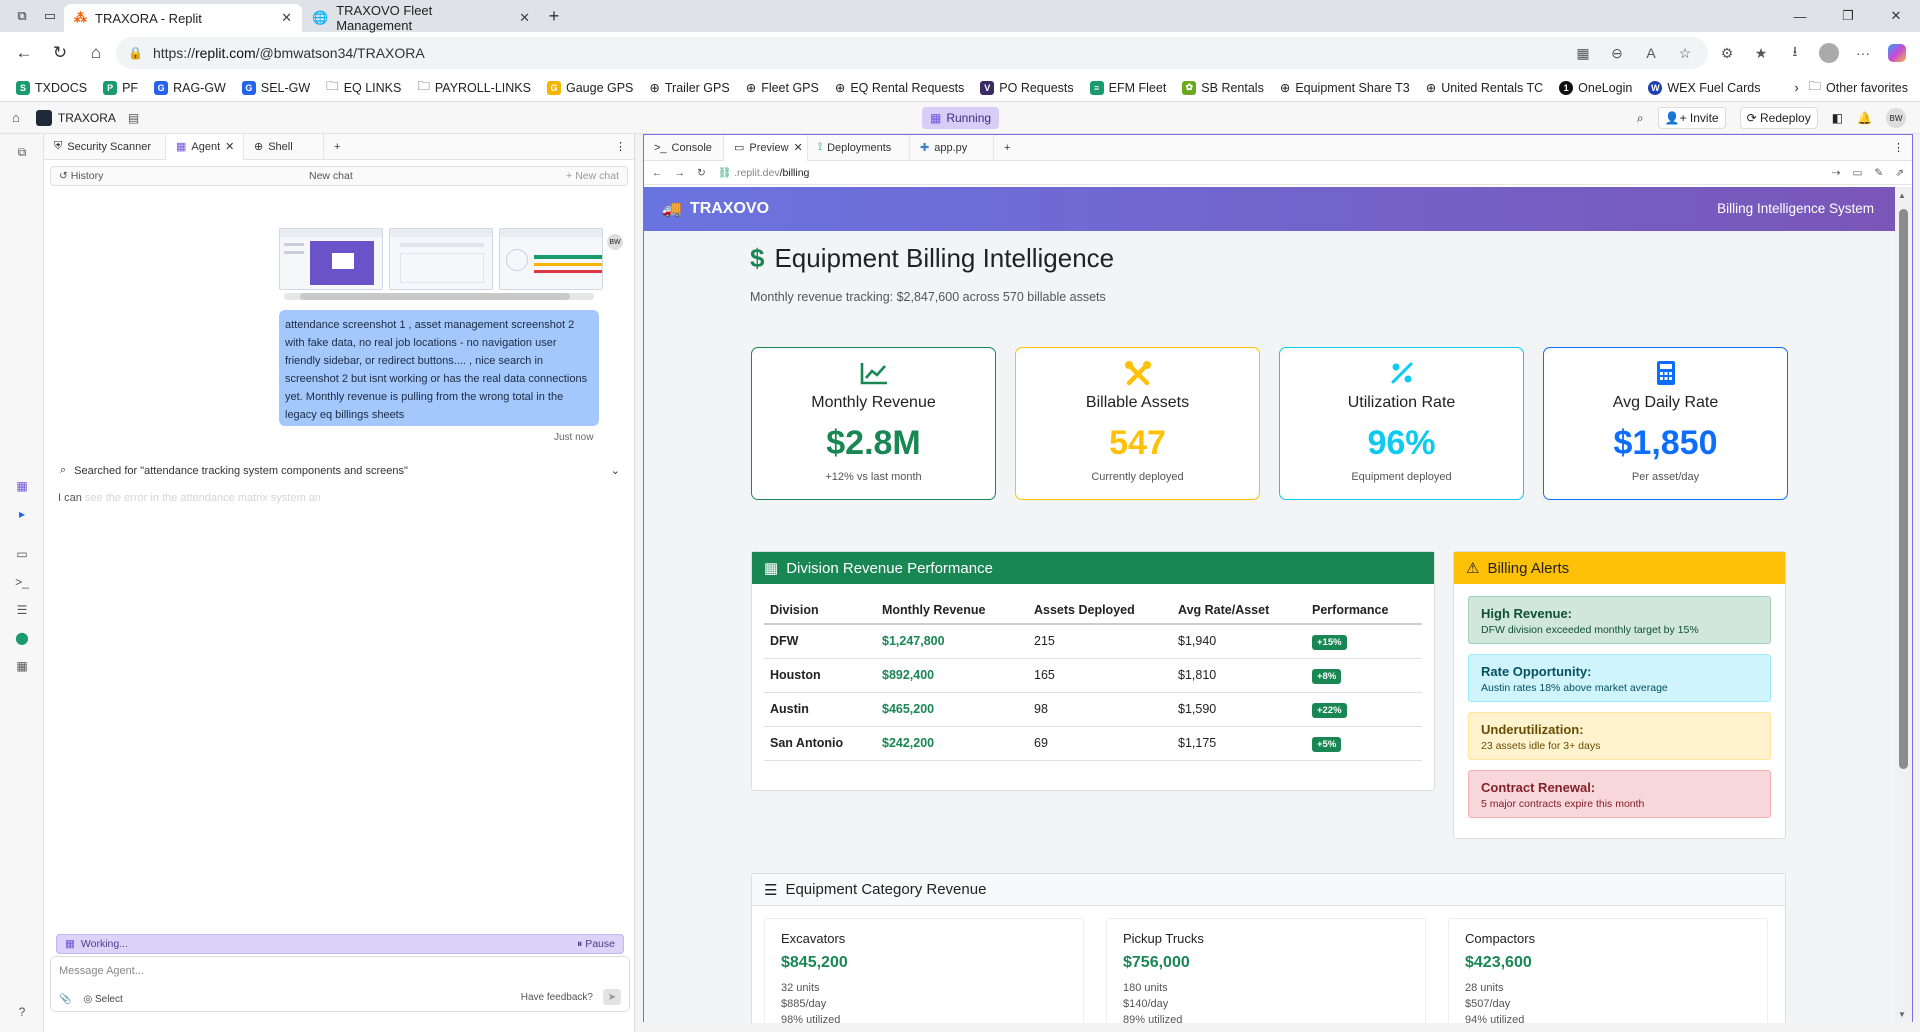 This screenshot has height=1032, width=1920. What do you see at coordinates (1859, 87) in the screenshot?
I see `other-favorites: 🗀 Other favorites` at bounding box center [1859, 87].